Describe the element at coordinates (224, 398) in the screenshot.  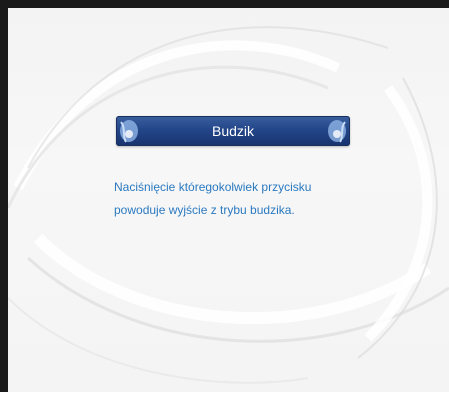
I see `bottom-margin` at that location.